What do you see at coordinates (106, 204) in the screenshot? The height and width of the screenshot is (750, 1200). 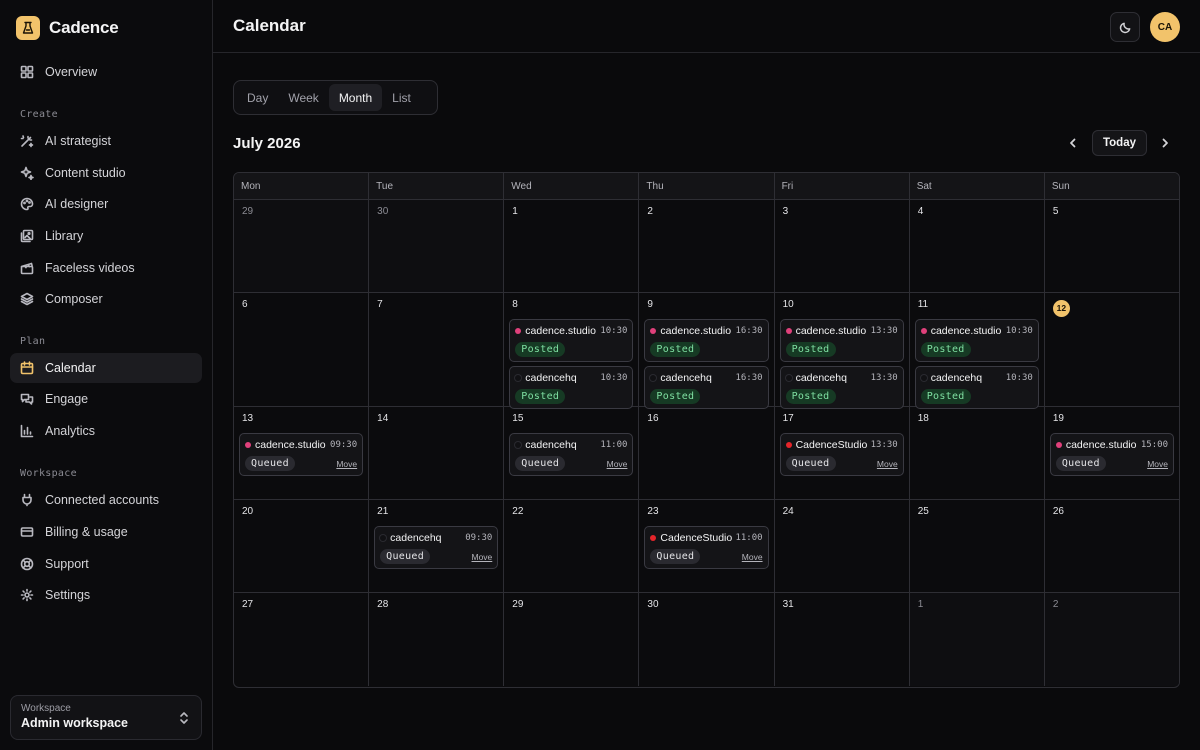 I see `sidebar-item-ai-designer: AI designer` at bounding box center [106, 204].